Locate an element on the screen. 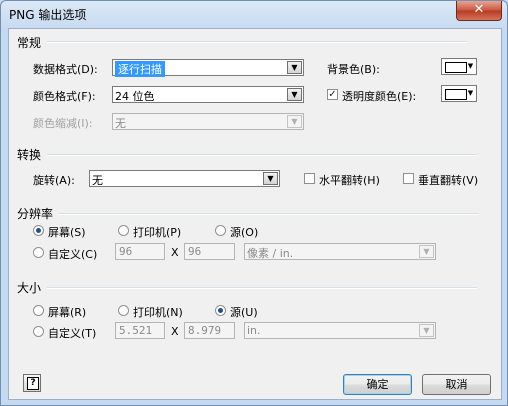  check-icon: ✓ is located at coordinates (332, 94).